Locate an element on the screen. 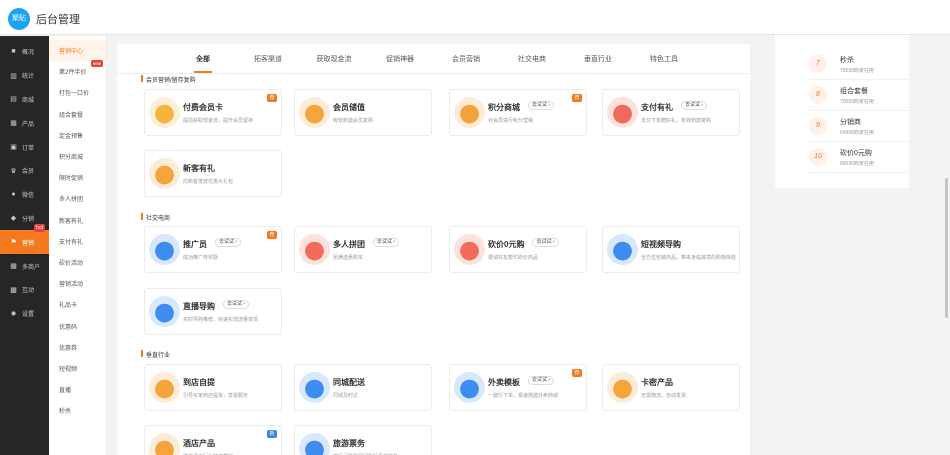  submenu-item: 多人拼团 is located at coordinates (77, 198).